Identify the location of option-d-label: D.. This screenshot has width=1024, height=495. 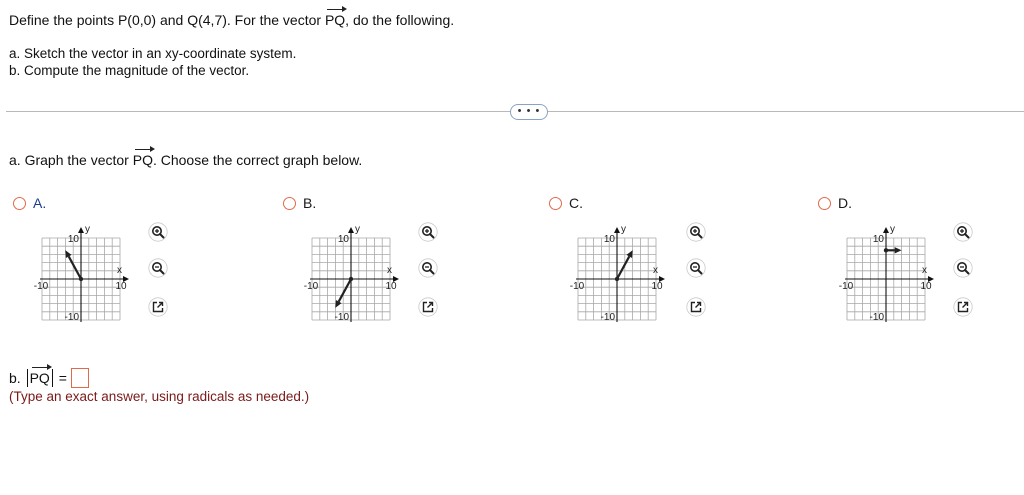
(845, 203).